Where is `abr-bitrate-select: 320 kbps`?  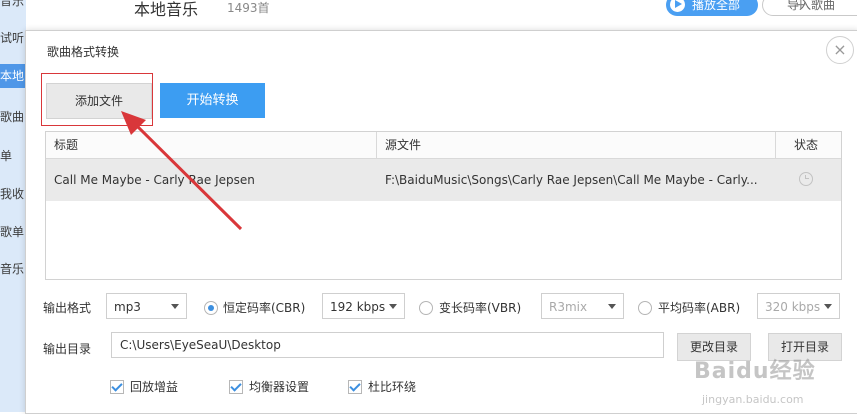
abr-bitrate-select: 320 kbps is located at coordinates (798, 306).